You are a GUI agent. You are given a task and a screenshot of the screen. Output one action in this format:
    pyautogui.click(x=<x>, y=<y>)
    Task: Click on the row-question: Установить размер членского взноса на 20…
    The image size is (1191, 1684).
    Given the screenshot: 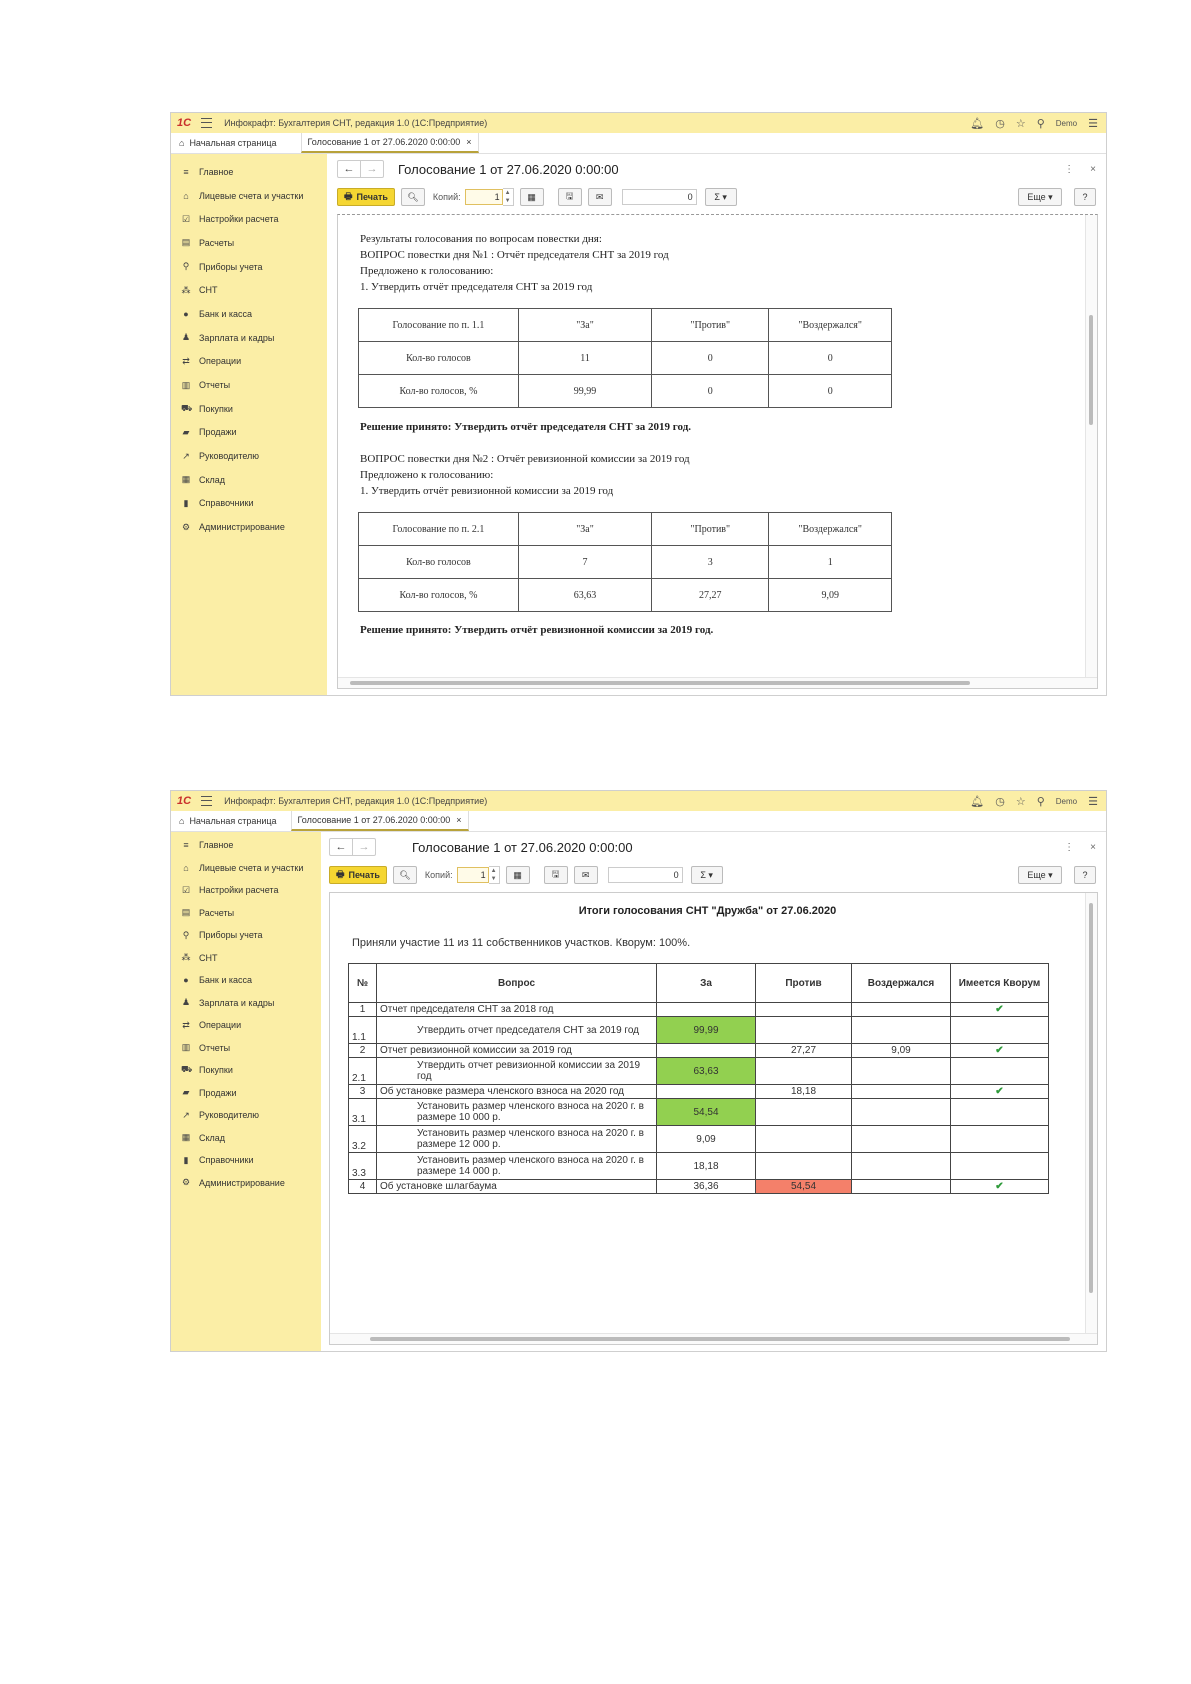 What is the action you would take?
    pyautogui.click(x=516, y=1112)
    